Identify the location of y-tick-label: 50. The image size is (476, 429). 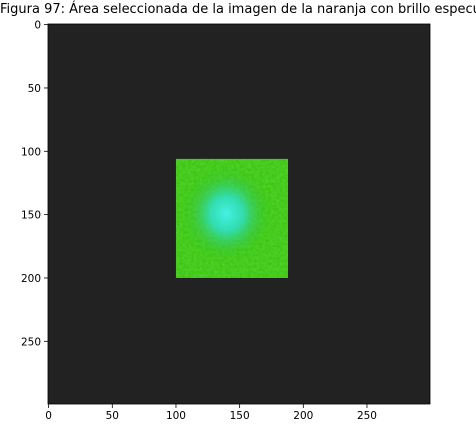
(34, 89).